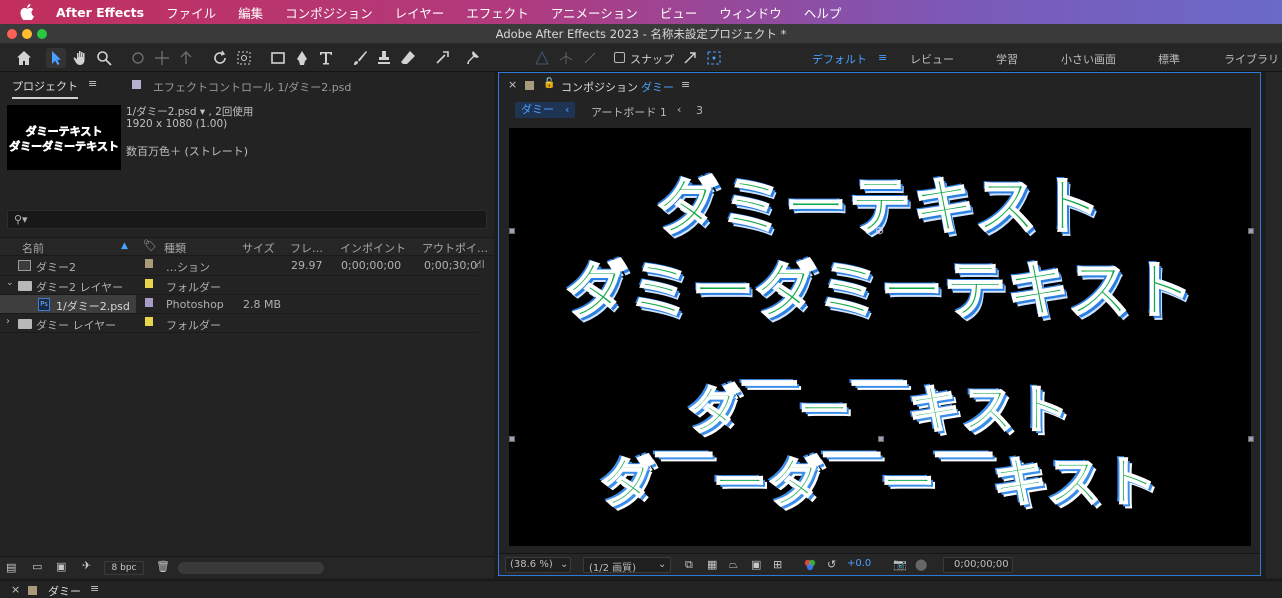 This screenshot has height=598, width=1282. What do you see at coordinates (138, 58) in the screenshot?
I see `orbit-camera-icon` at bounding box center [138, 58].